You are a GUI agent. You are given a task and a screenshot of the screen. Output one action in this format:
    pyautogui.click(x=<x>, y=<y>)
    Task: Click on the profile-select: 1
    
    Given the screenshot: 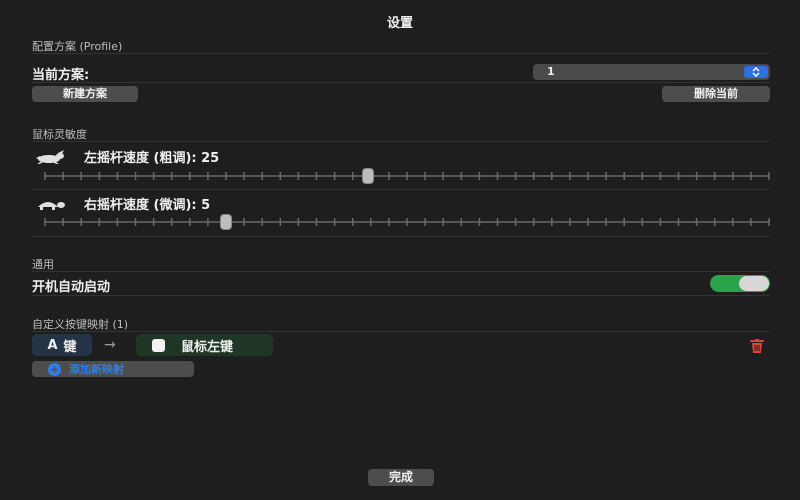 What is the action you would take?
    pyautogui.click(x=651, y=72)
    